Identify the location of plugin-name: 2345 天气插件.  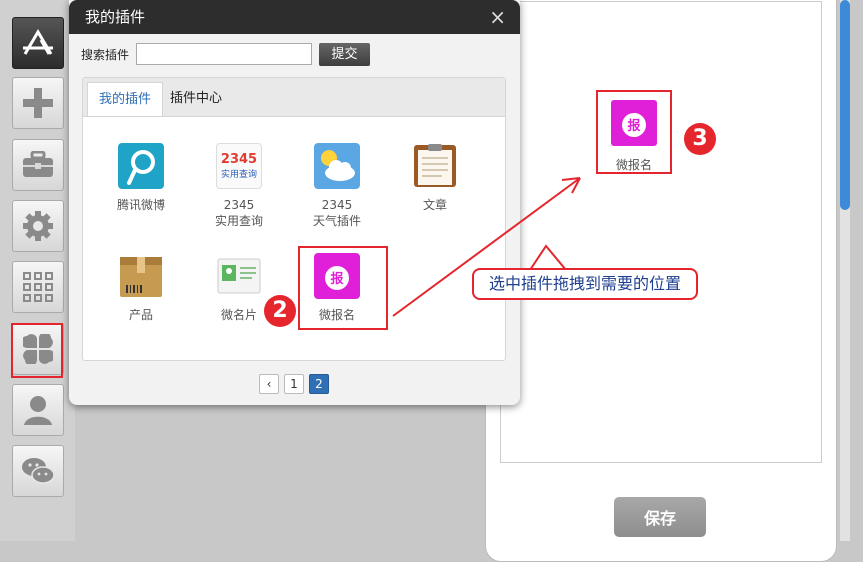
(336, 213).